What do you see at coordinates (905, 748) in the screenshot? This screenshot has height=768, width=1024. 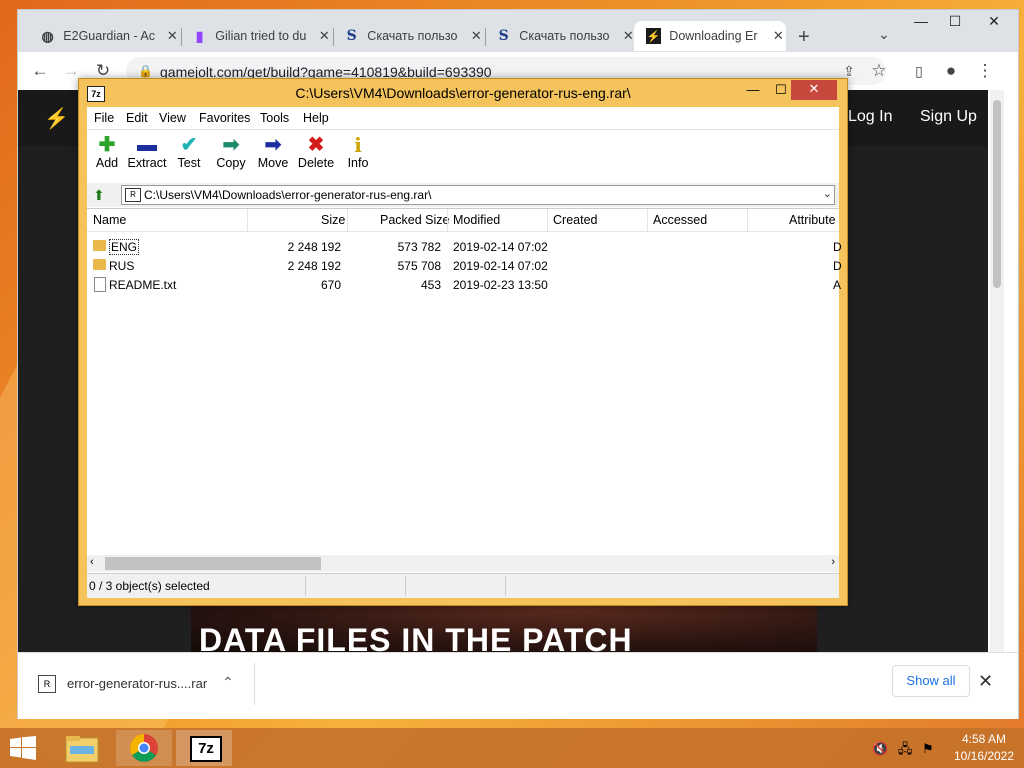 I see `network-icon: 🖧` at bounding box center [905, 748].